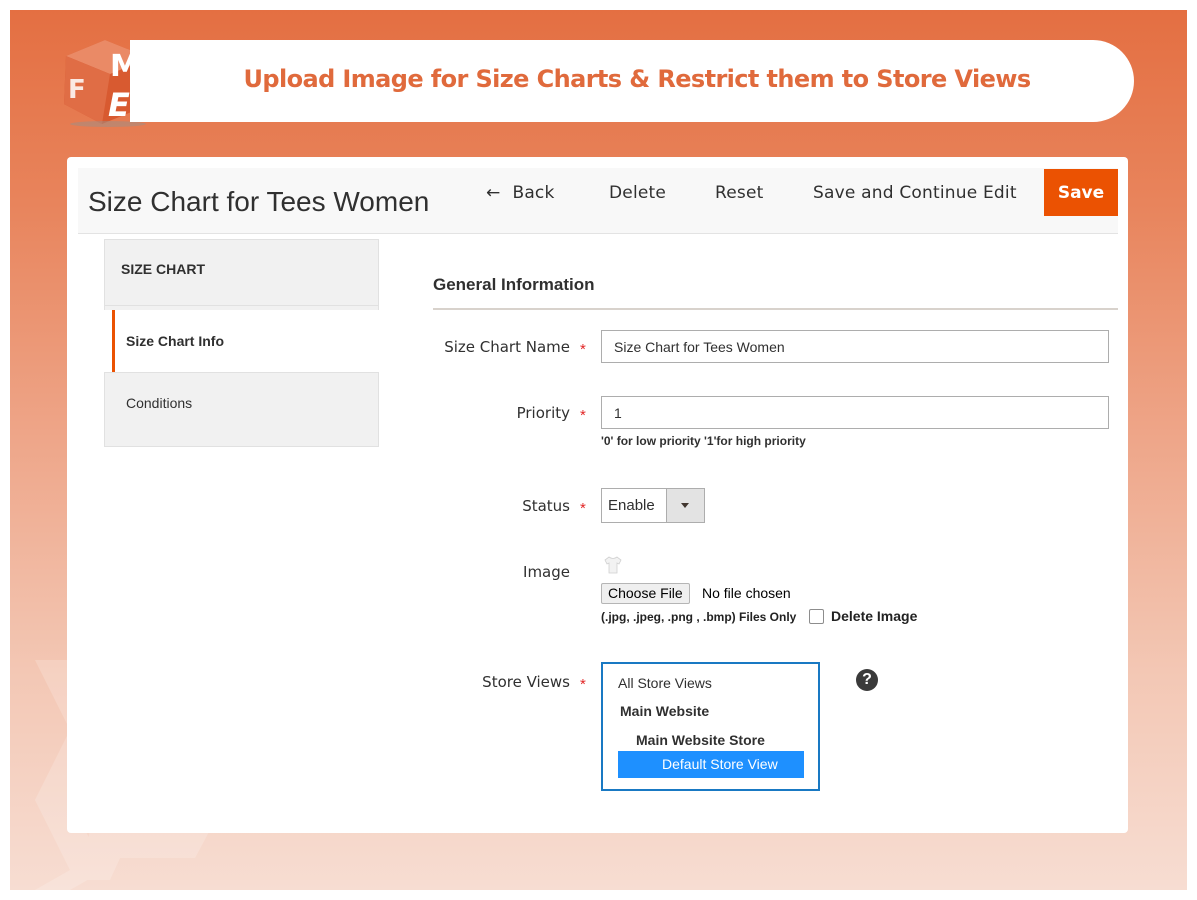 The image size is (1197, 900). I want to click on file-types-hint: (.jpg, .jpeg, .png , .bmp) Files Only, so click(699, 617).